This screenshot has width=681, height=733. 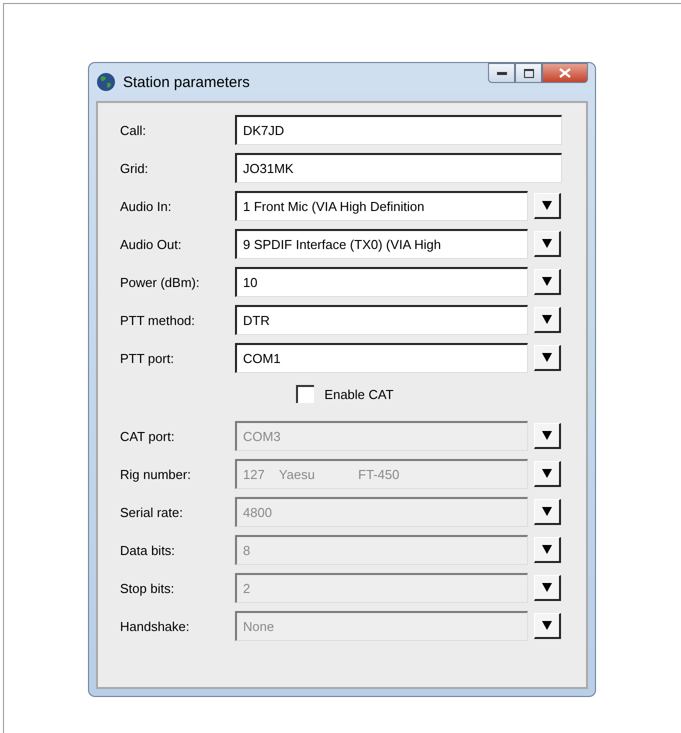 I want to click on window-title: Station parameters, so click(x=186, y=82).